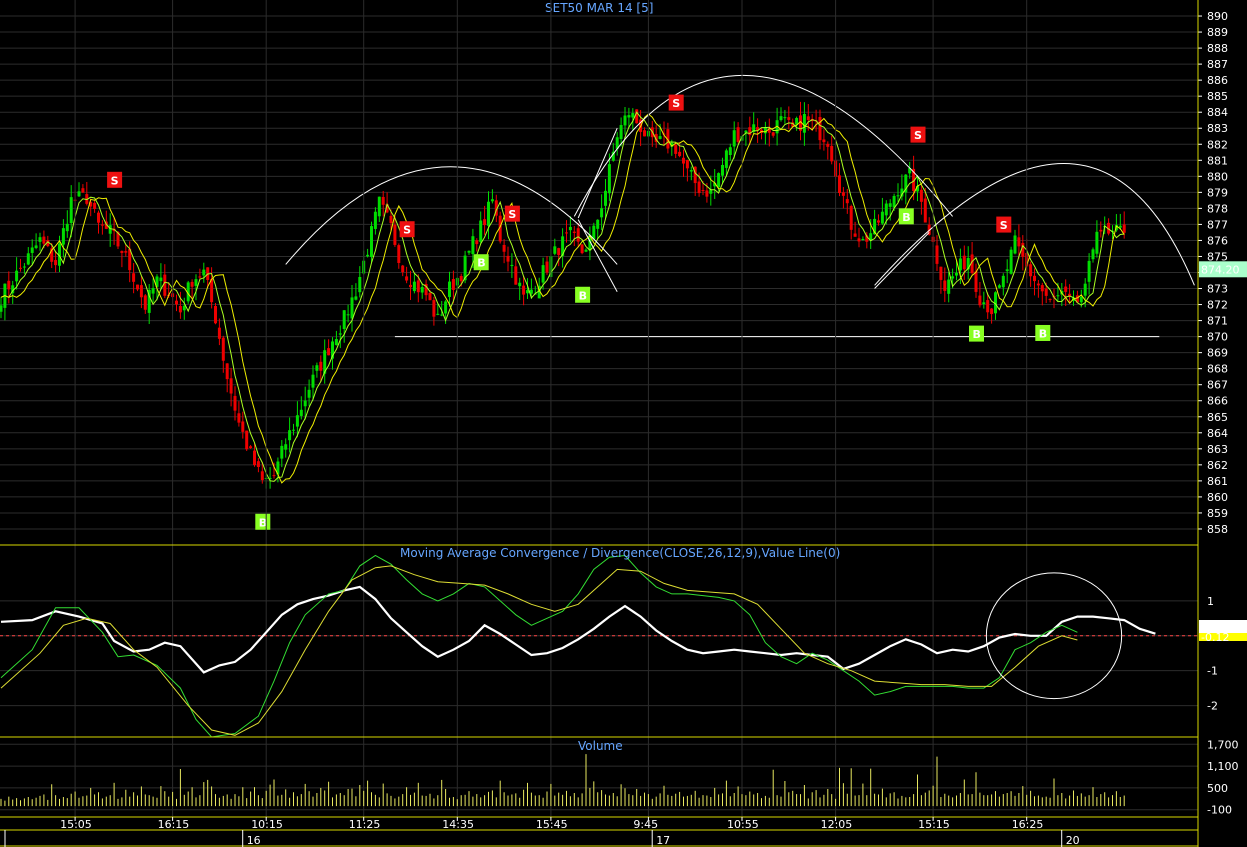 The height and width of the screenshot is (847, 1247). I want to click on price-tick-label: 886, so click(1217, 80).